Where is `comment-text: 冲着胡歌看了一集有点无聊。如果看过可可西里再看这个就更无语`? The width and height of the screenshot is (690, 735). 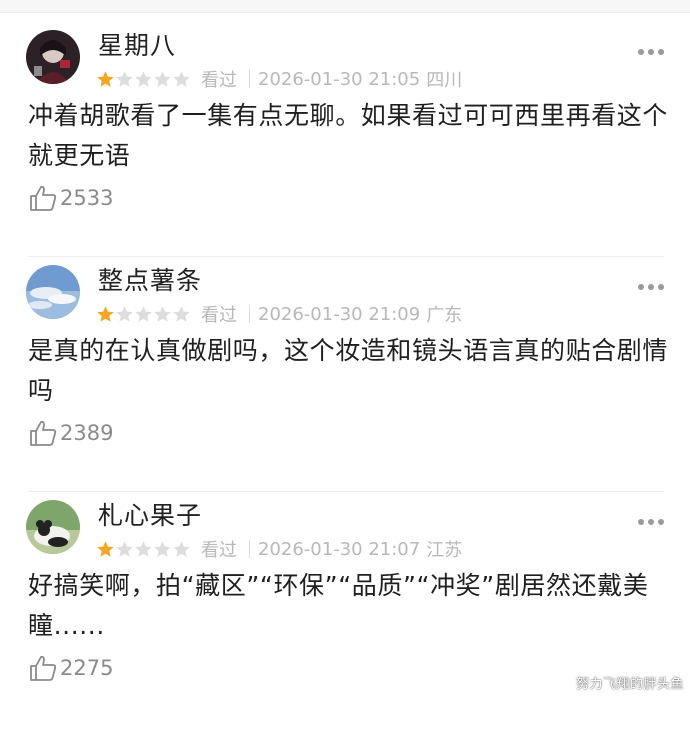 comment-text: 冲着胡歌看了一集有点无聊。如果看过可可西里再看这个就更无语 is located at coordinates (348, 135).